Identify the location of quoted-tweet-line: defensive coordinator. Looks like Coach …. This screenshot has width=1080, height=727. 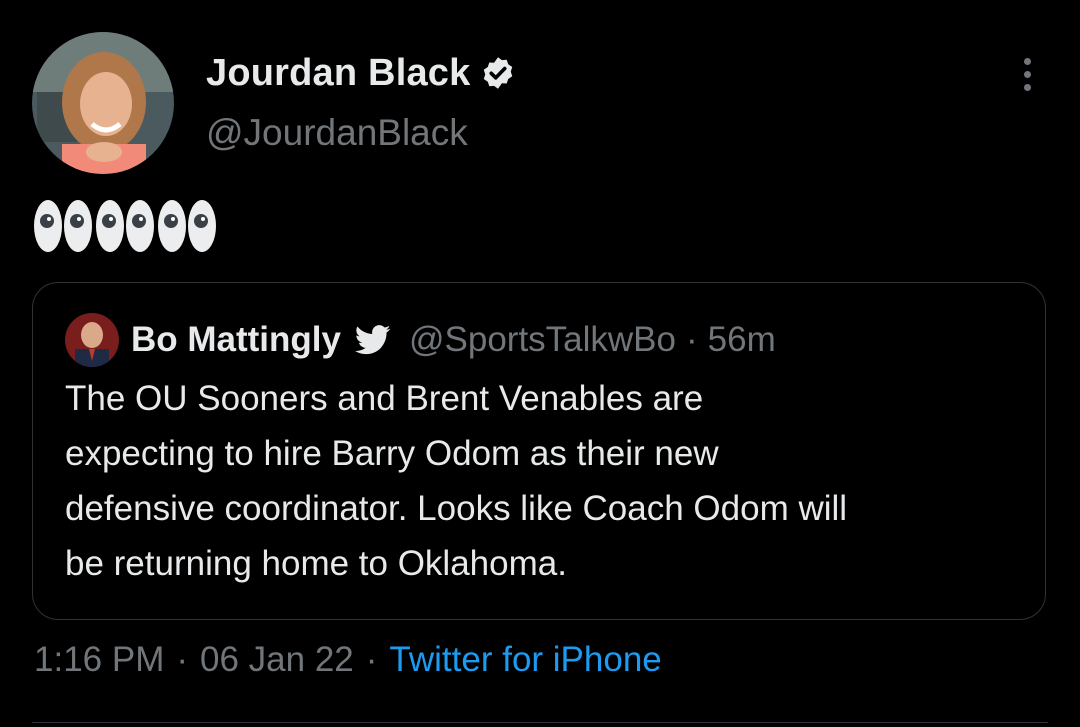
(456, 508).